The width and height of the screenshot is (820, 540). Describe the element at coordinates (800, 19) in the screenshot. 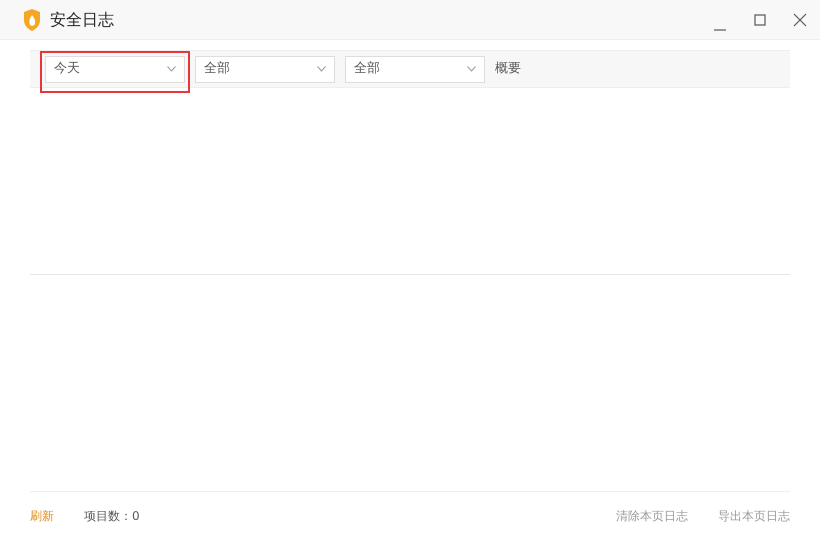

I see `close-icon` at that location.